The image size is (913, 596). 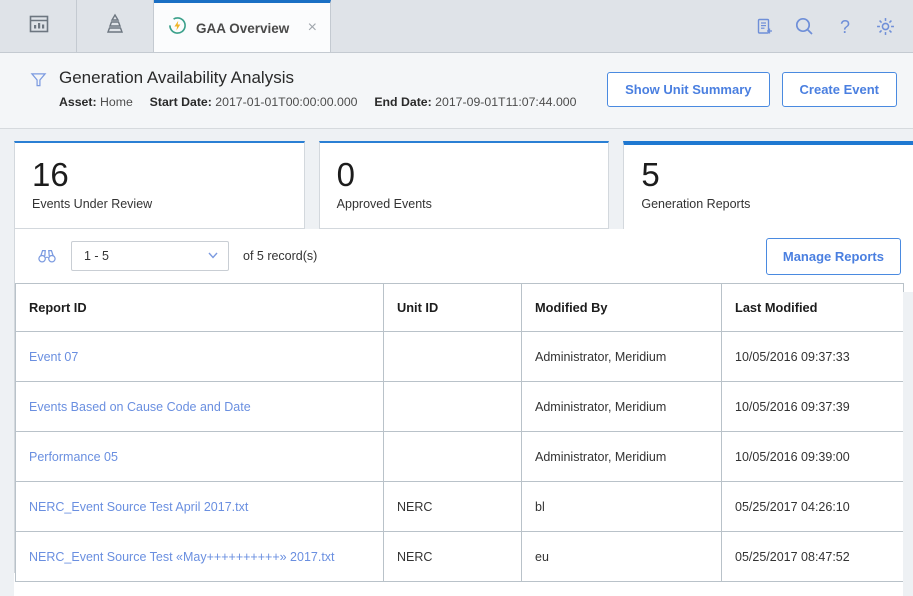 I want to click on cell-modified-by: eu, so click(x=621, y=556).